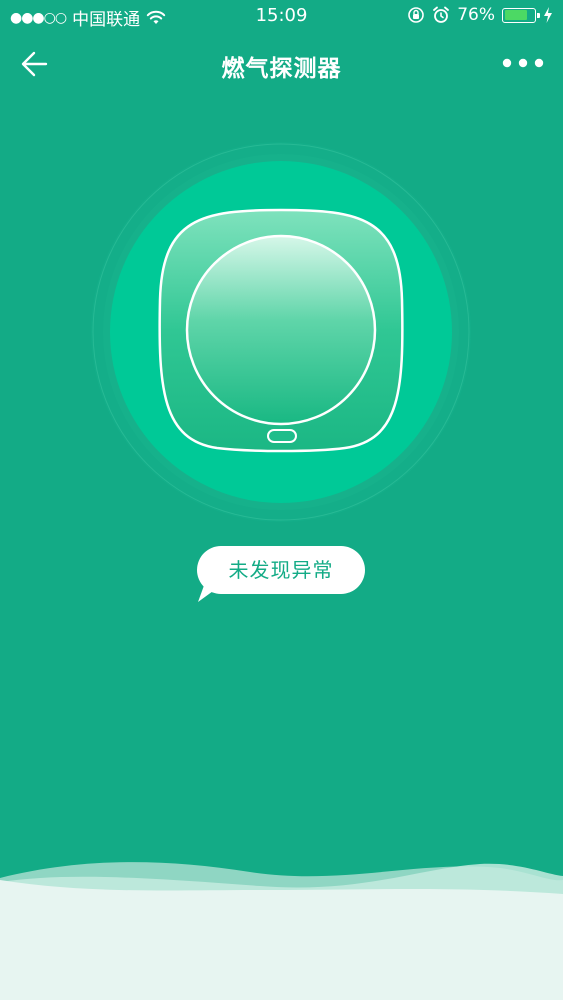  I want to click on detector-button, so click(282, 436).